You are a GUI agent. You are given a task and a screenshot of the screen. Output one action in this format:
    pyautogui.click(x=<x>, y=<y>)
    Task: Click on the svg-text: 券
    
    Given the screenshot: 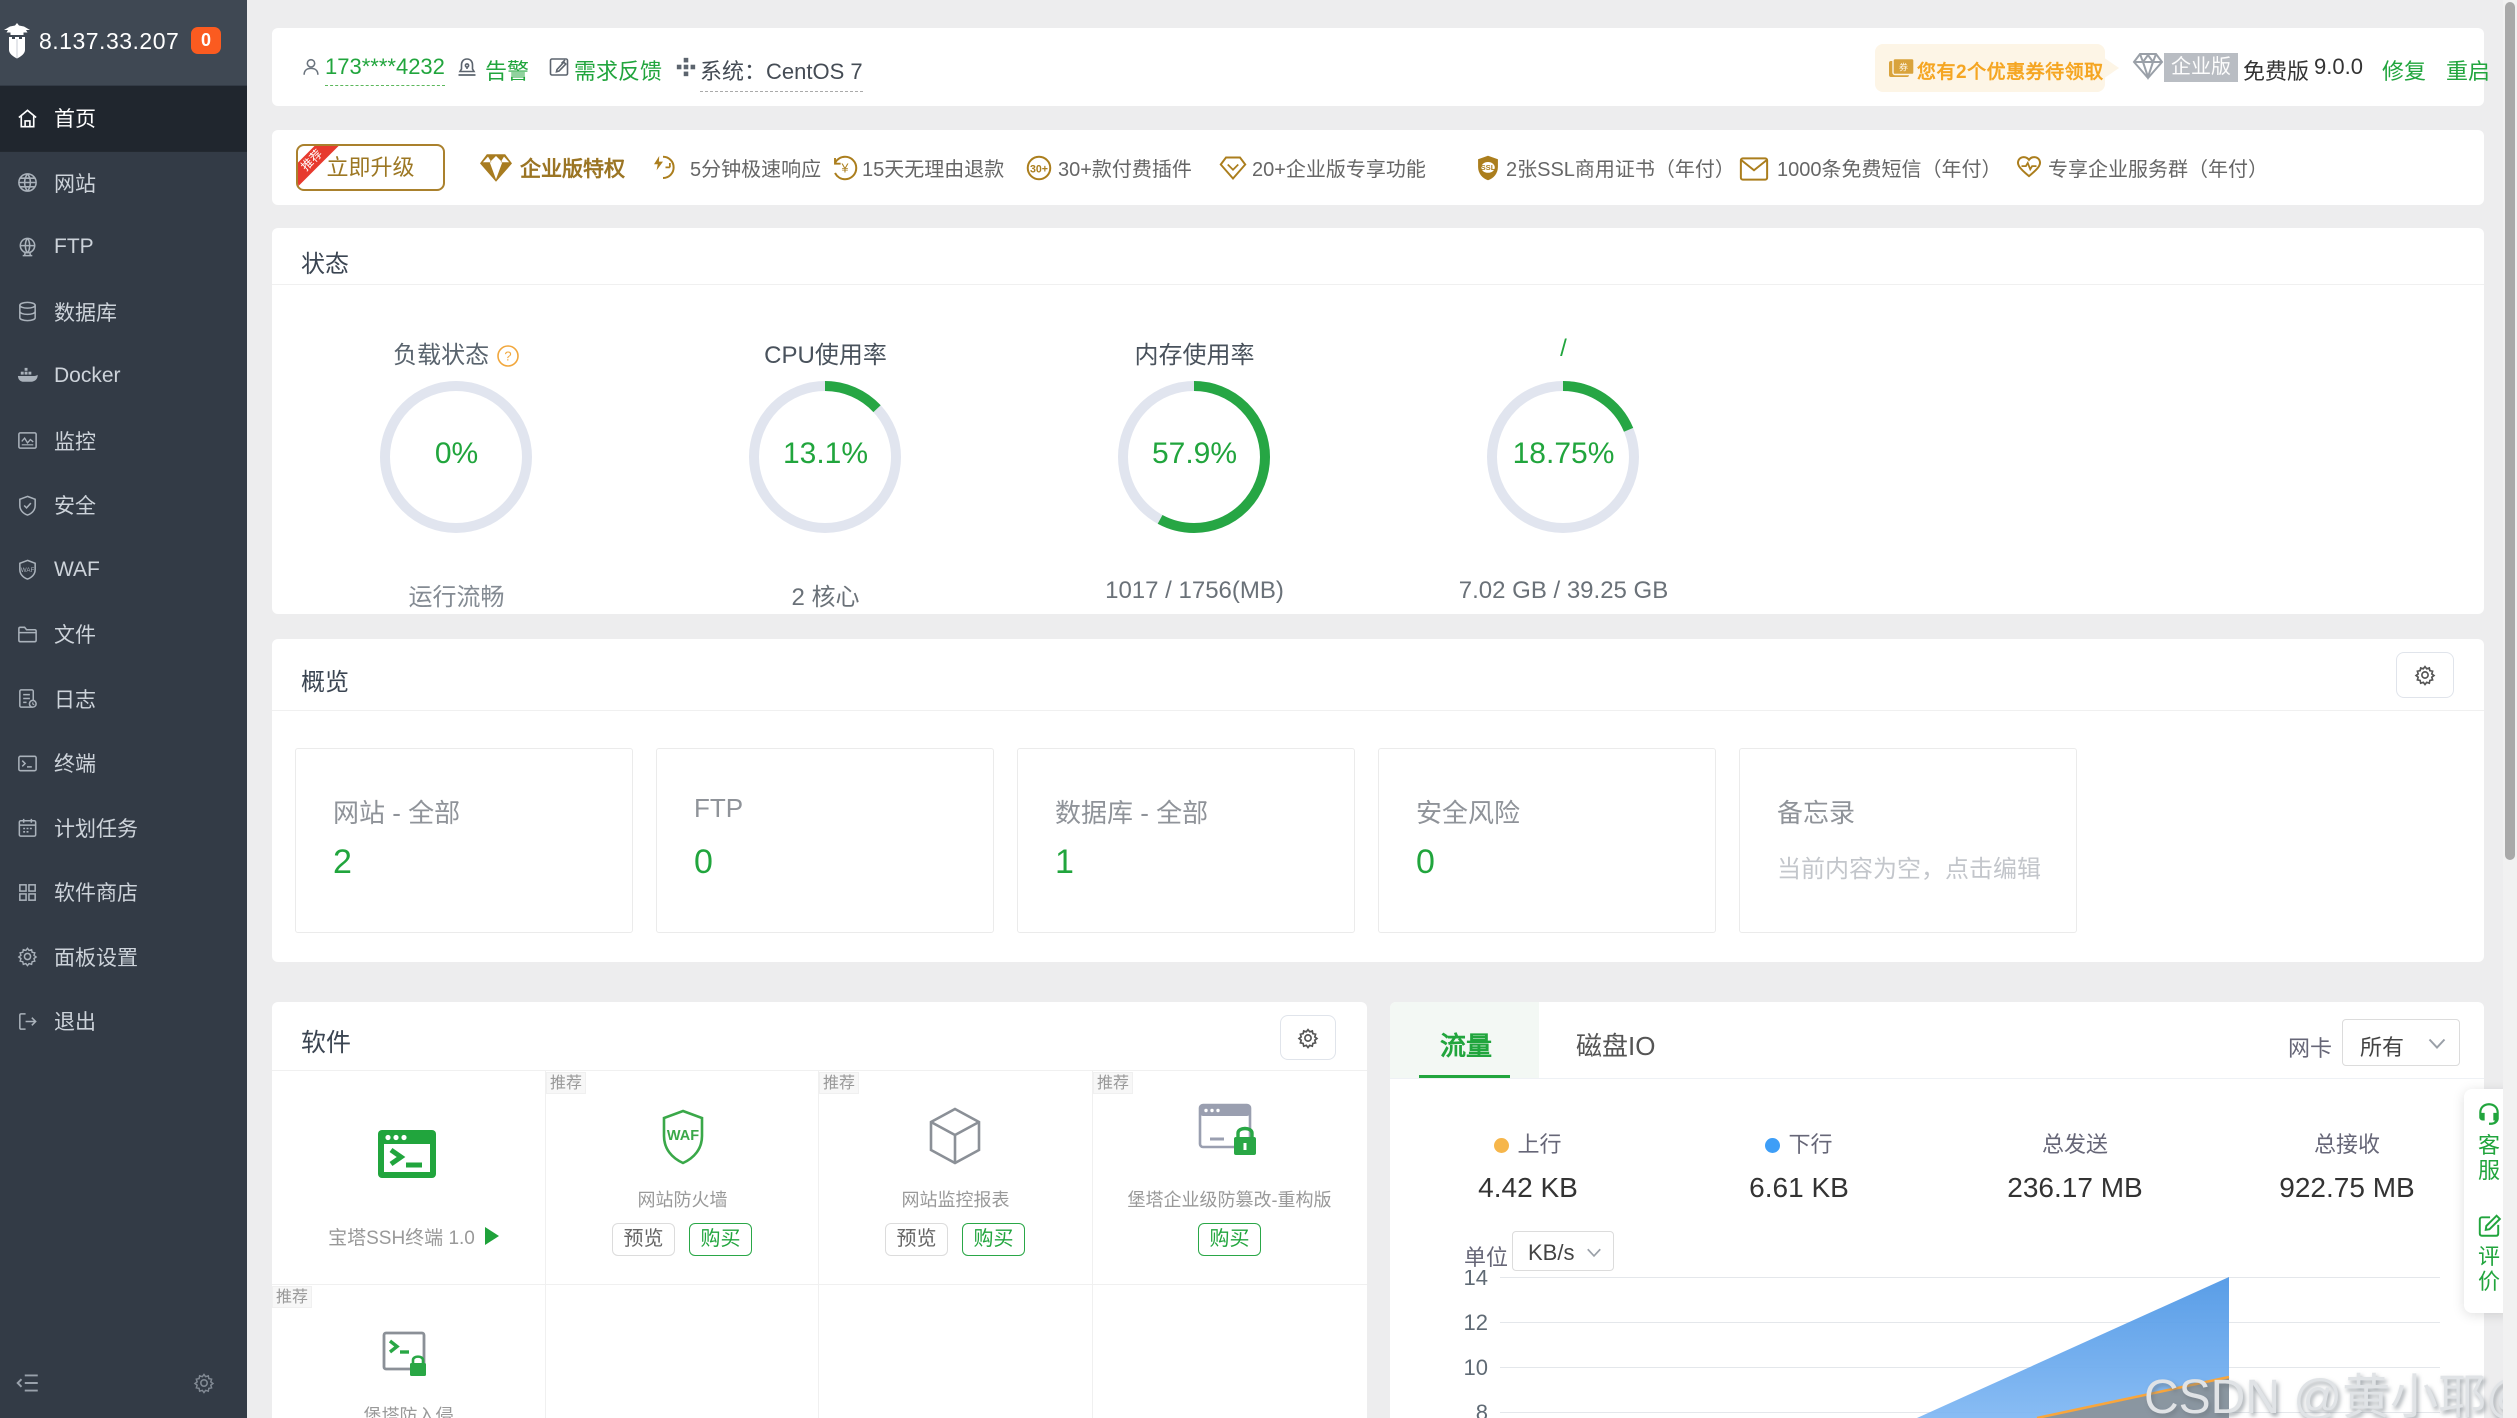 What is the action you would take?
    pyautogui.click(x=1903, y=67)
    